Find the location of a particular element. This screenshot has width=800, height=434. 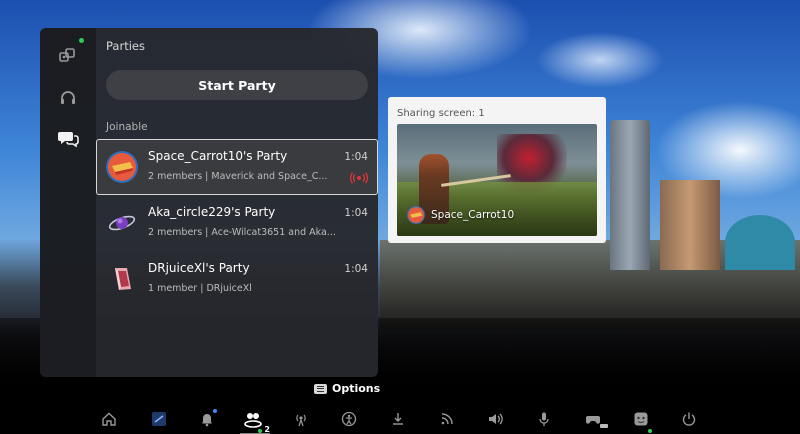

options-hint: Options is located at coordinates (347, 388).